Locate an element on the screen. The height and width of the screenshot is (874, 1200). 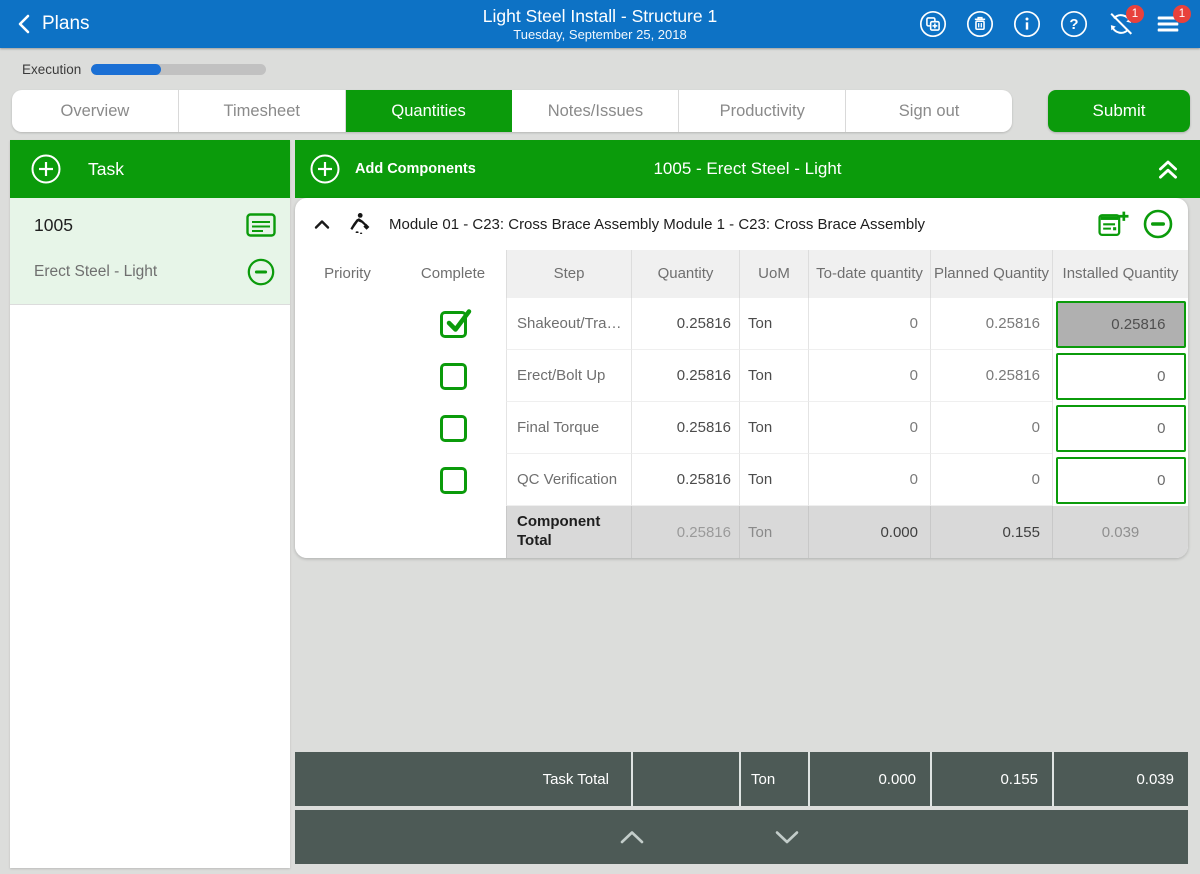
priority-cell is located at coordinates (347, 376).